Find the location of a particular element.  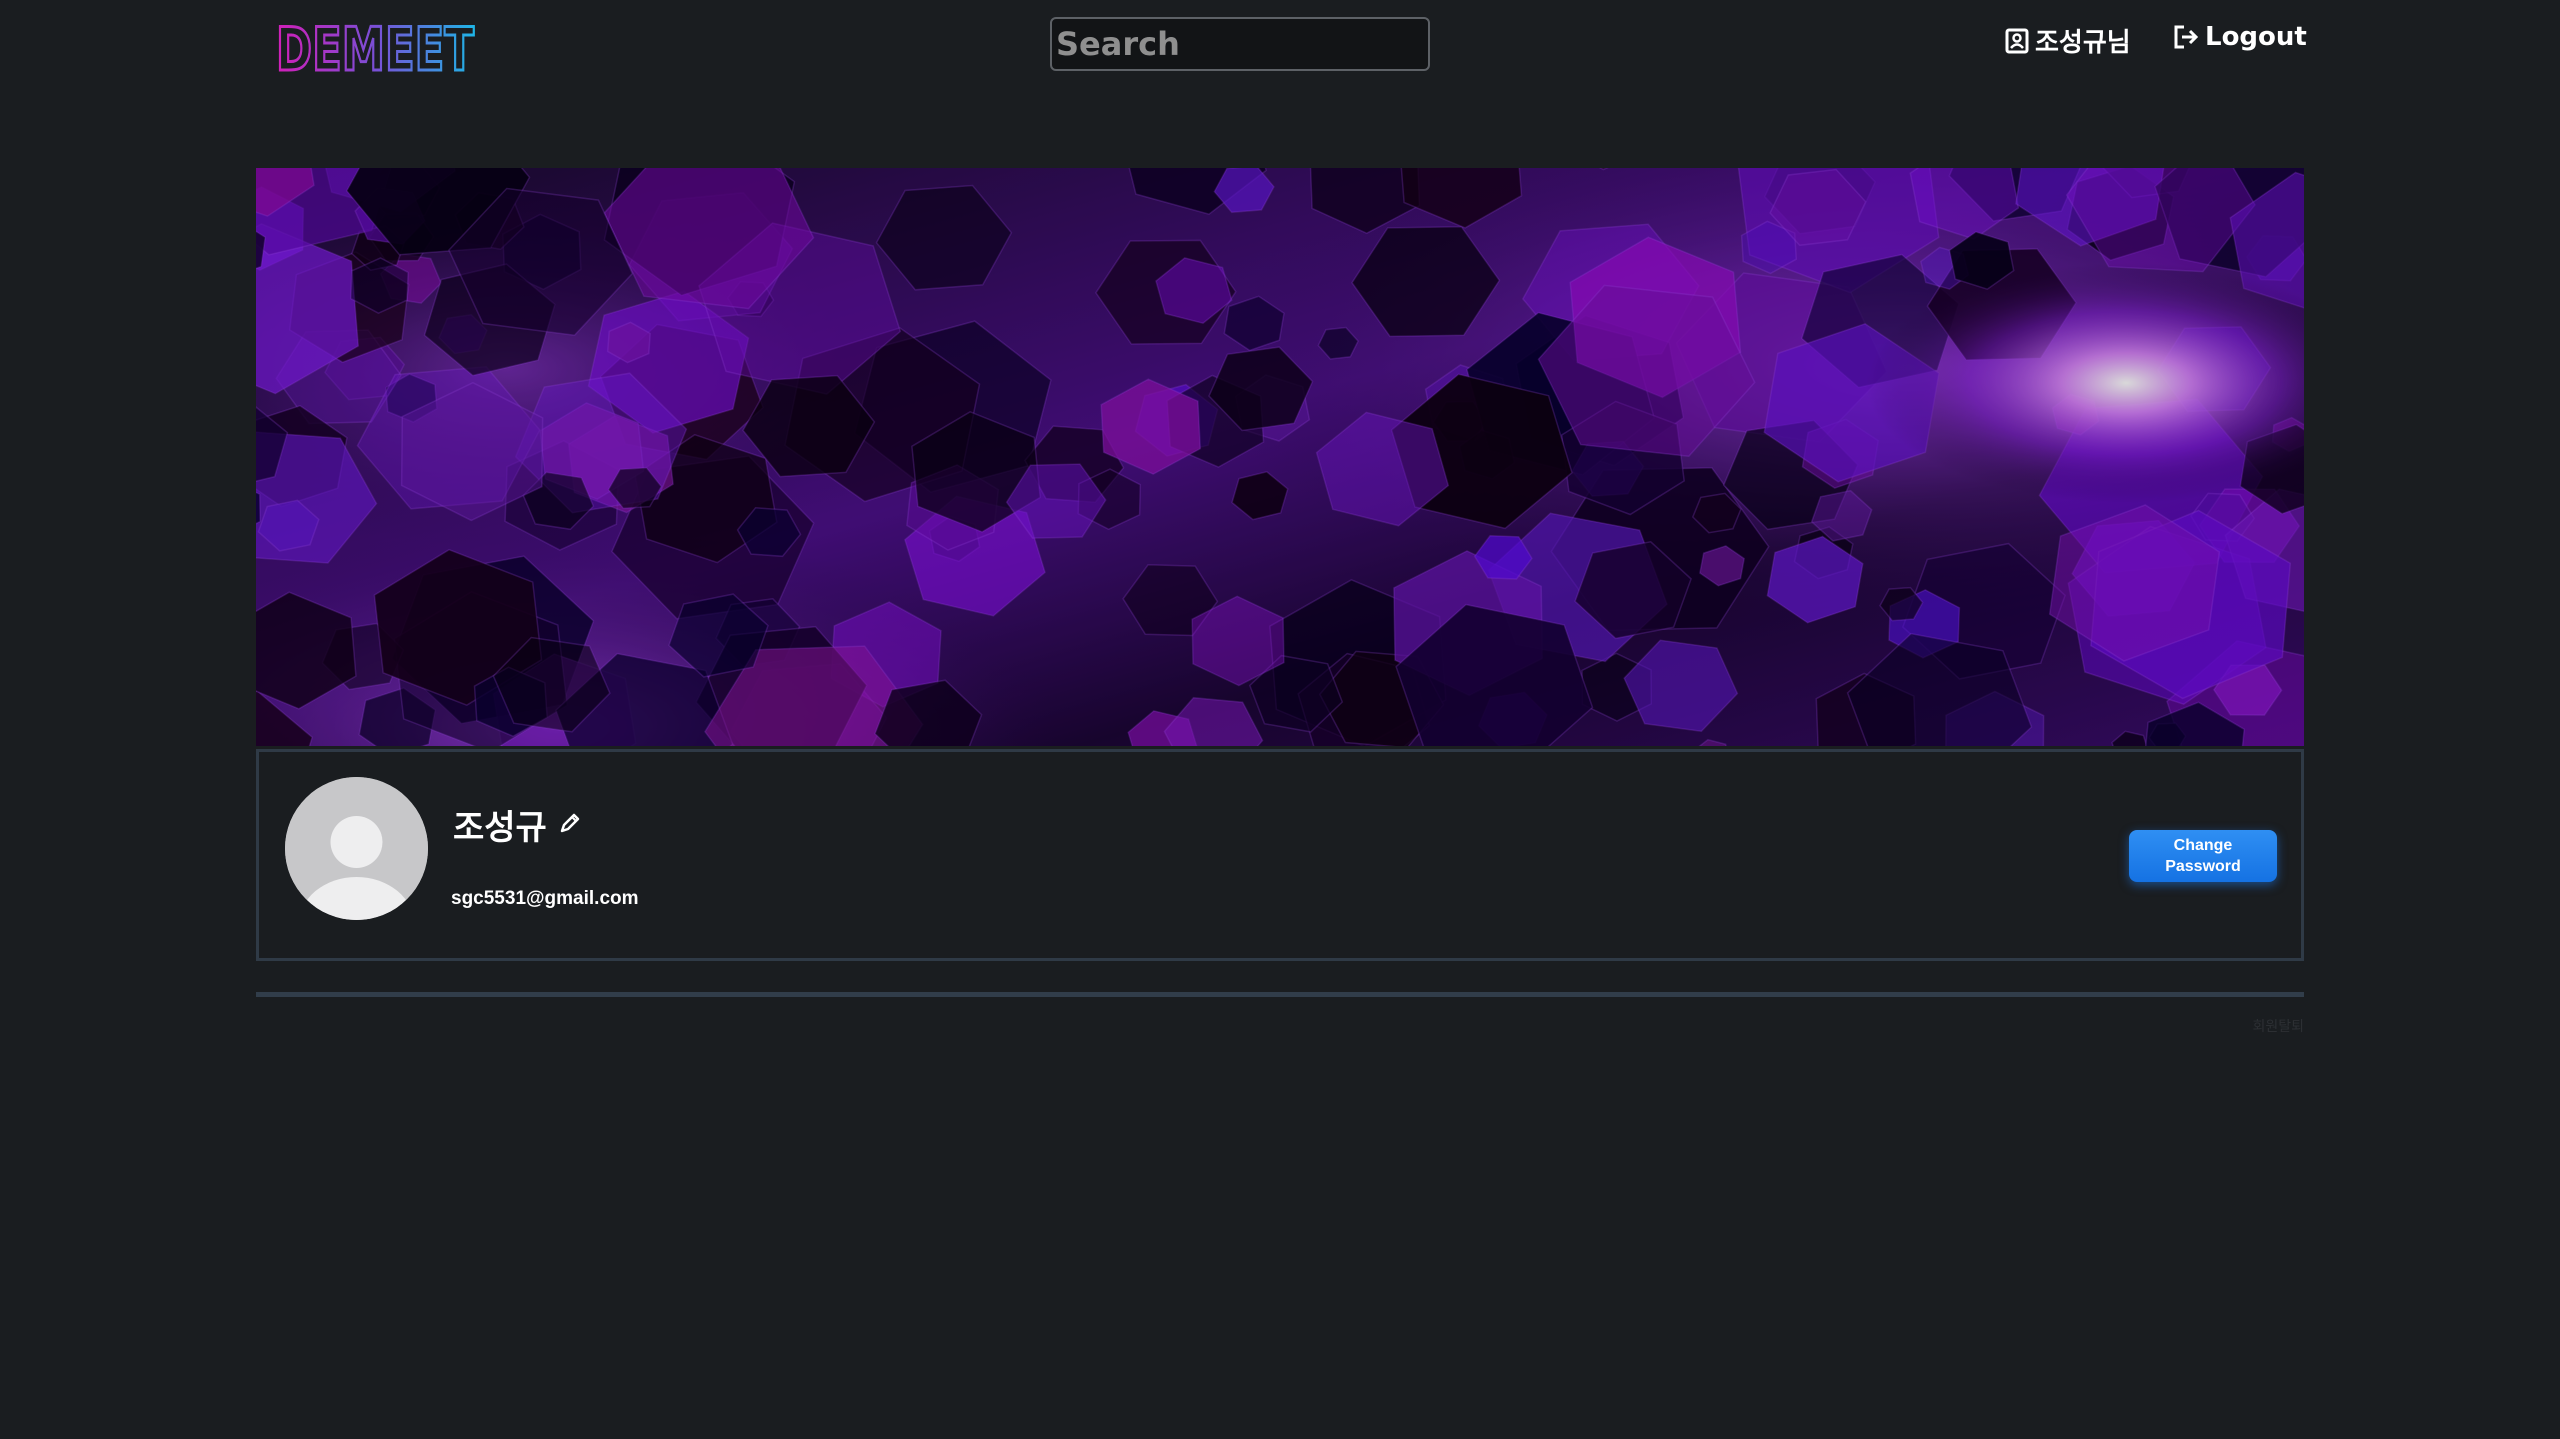

change-password-button: Change Password is located at coordinates (2203, 856).